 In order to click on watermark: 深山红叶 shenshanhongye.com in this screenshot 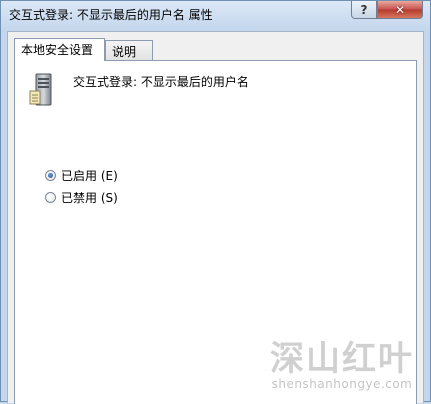, I will do `click(342, 366)`.